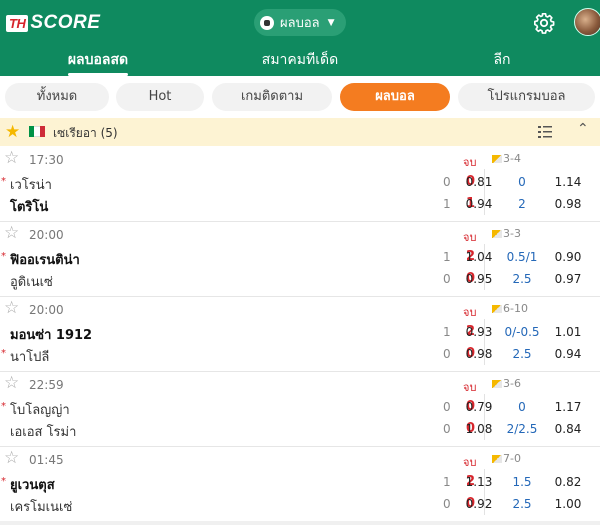 The width and height of the screenshot is (600, 525). I want to click on sport-selector-label: ผลบอล, so click(300, 23).